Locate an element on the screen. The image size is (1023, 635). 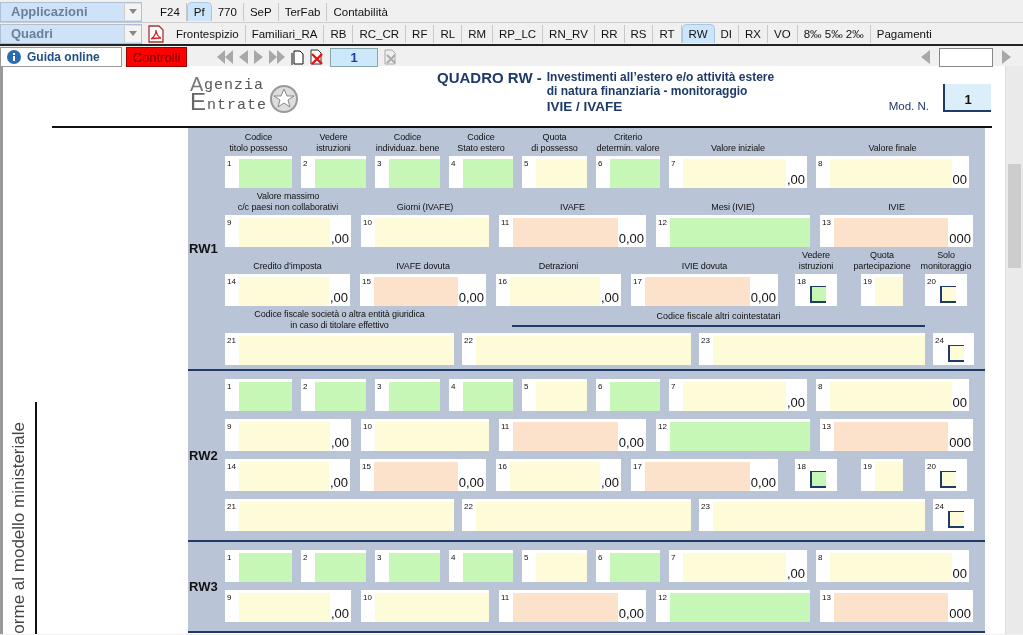
page-input-field is located at coordinates (966, 57).